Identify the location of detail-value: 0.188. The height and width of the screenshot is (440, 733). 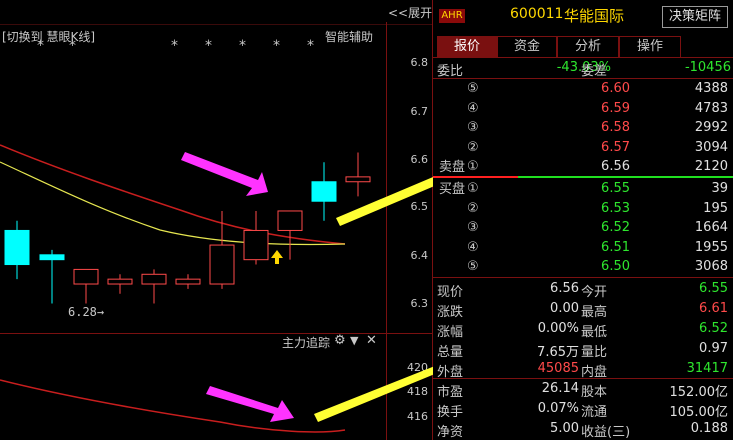
(709, 428).